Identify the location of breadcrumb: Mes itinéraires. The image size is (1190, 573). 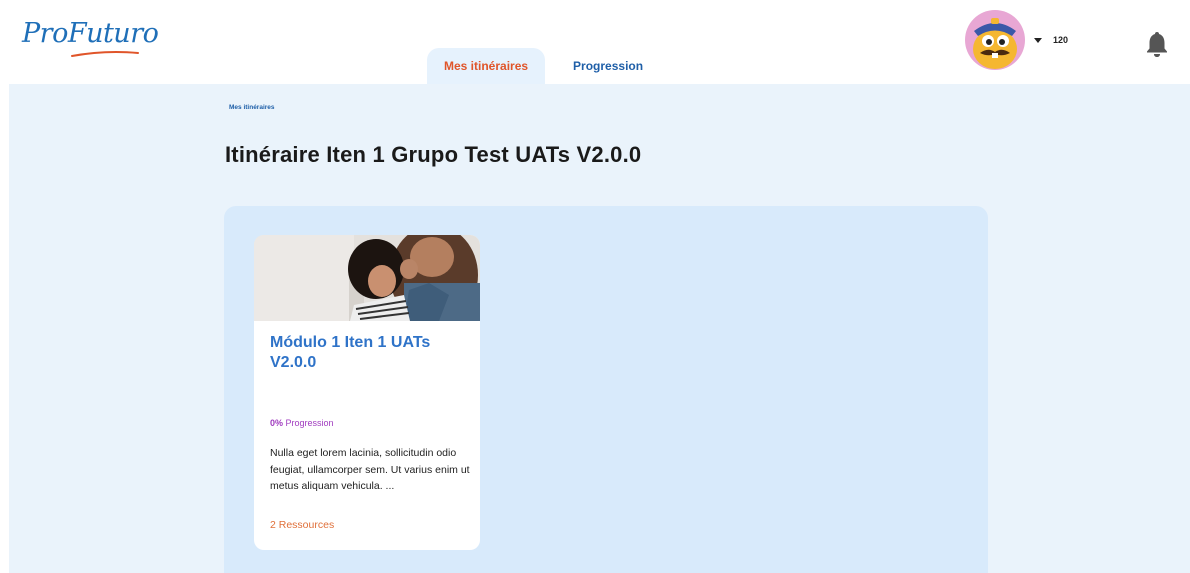
(252, 107).